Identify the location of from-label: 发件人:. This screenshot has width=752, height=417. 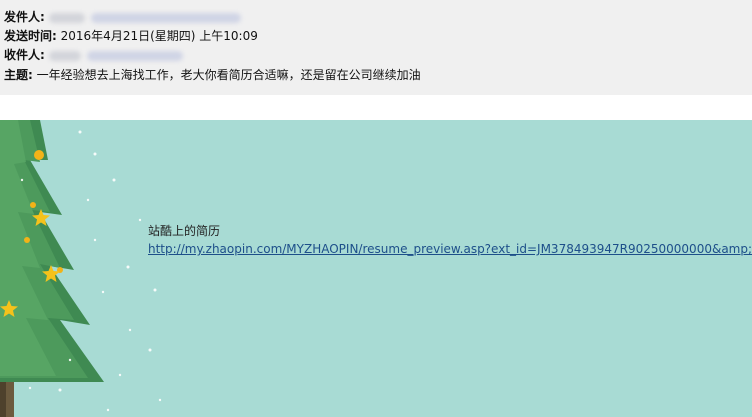
(24, 17).